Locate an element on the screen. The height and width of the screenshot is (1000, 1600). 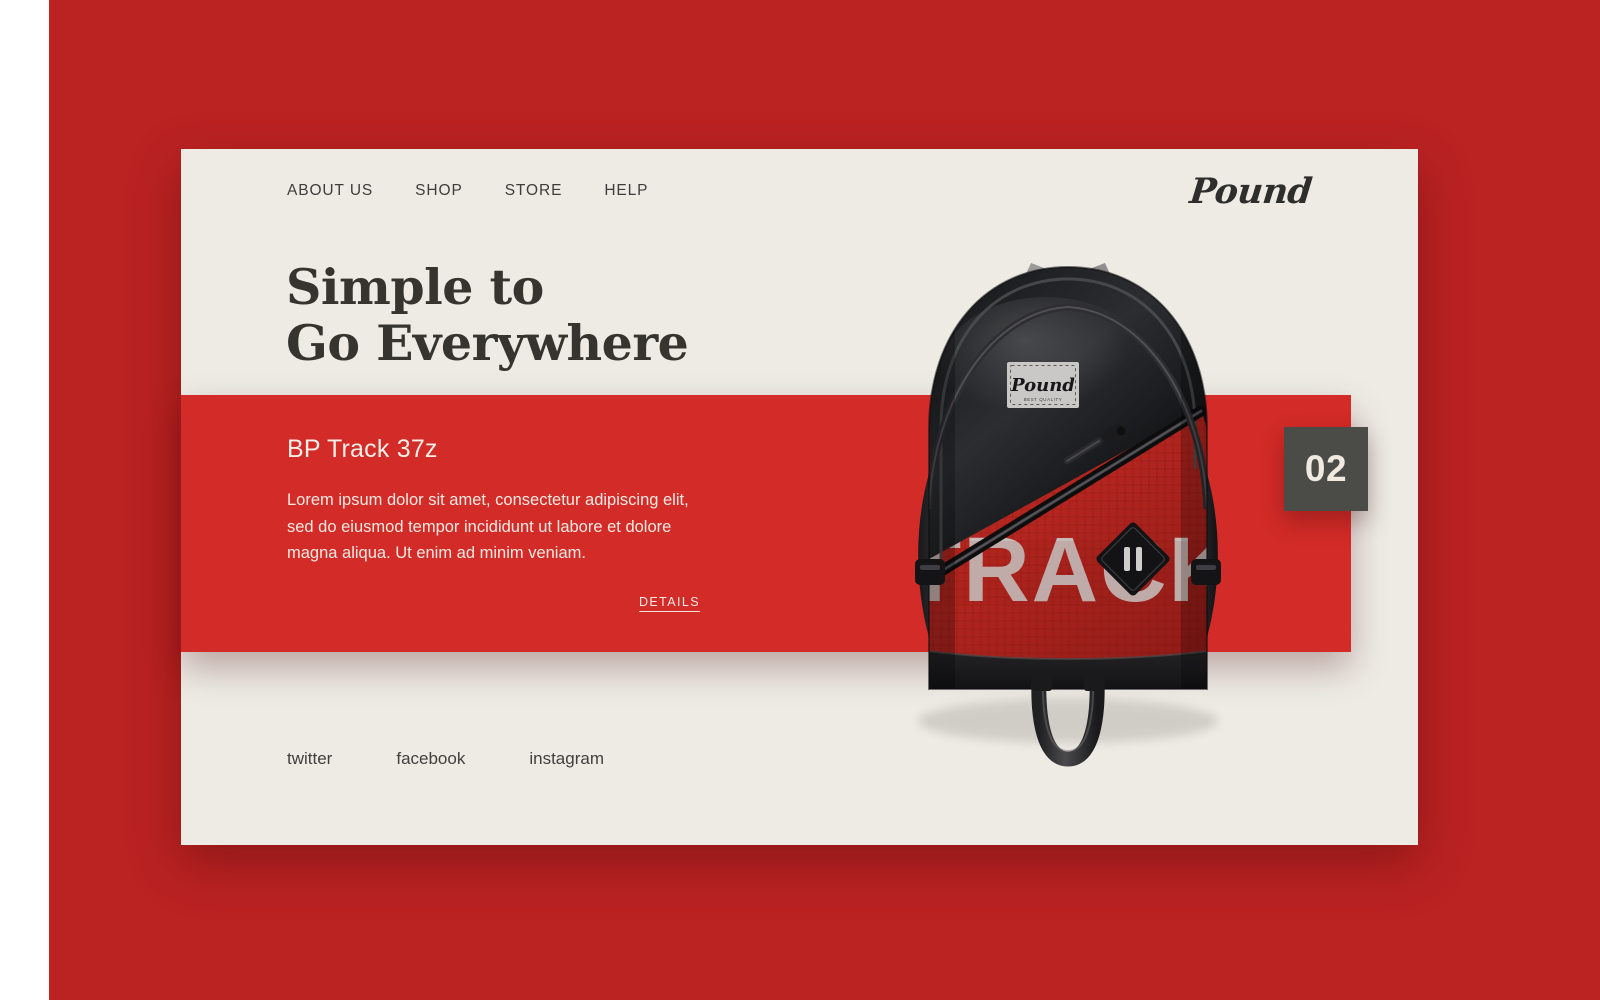
social-link-instagram: instagram is located at coordinates (566, 759).